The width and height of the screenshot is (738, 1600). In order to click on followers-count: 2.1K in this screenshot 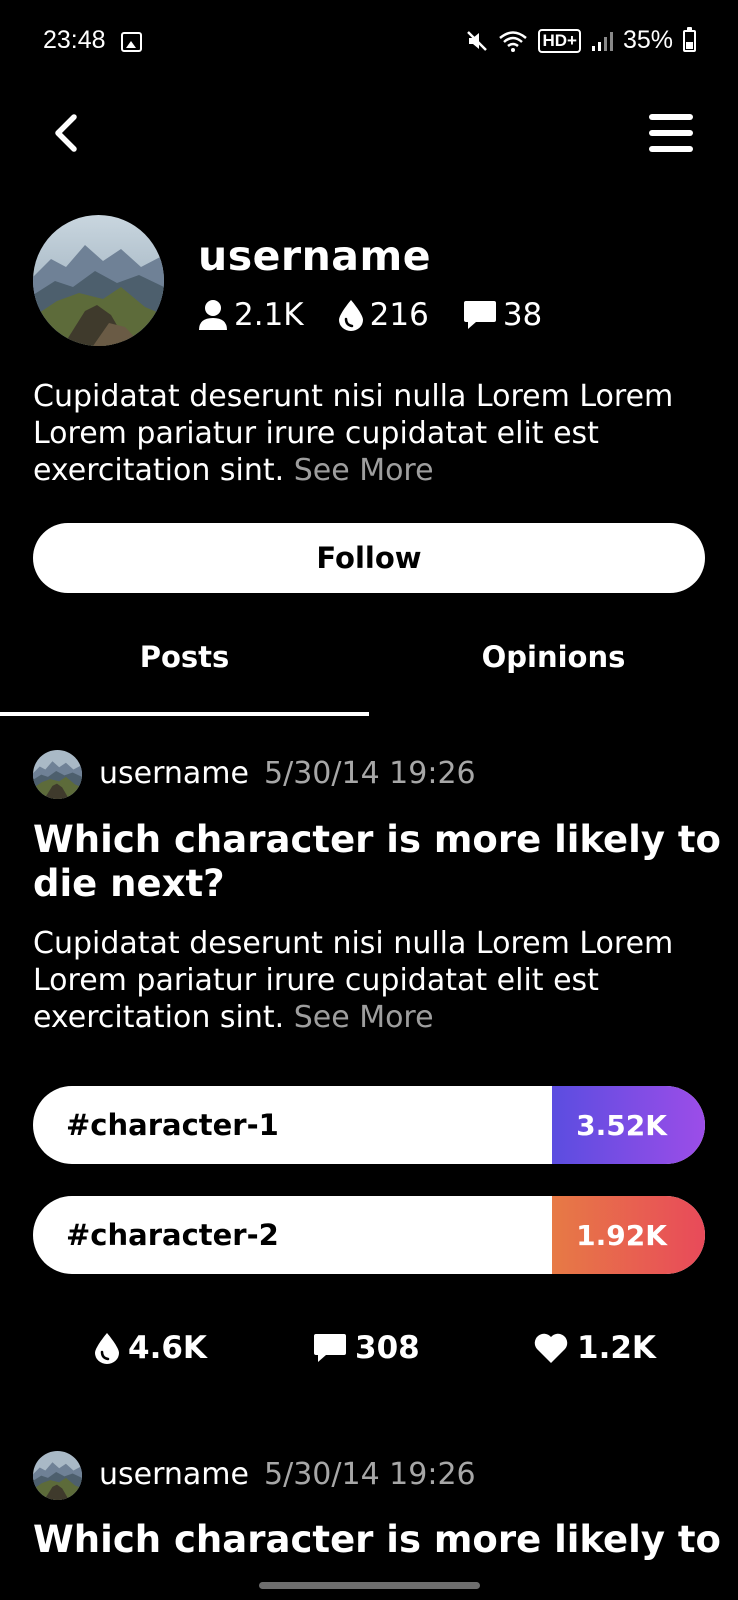, I will do `click(269, 315)`.